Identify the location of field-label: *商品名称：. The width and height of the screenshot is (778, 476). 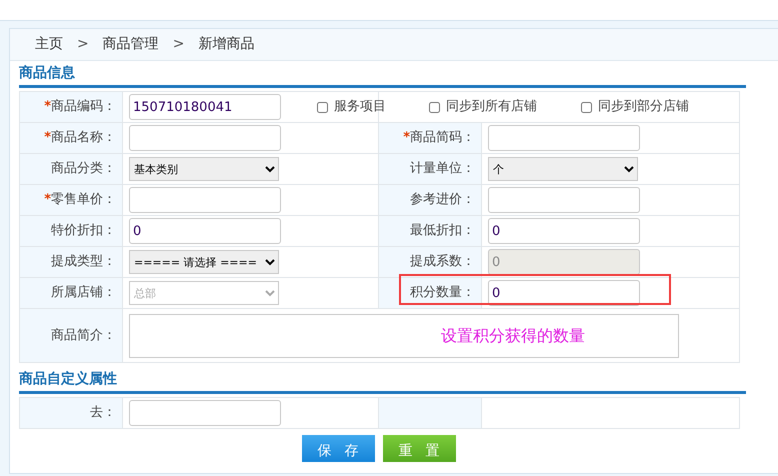
(71, 138).